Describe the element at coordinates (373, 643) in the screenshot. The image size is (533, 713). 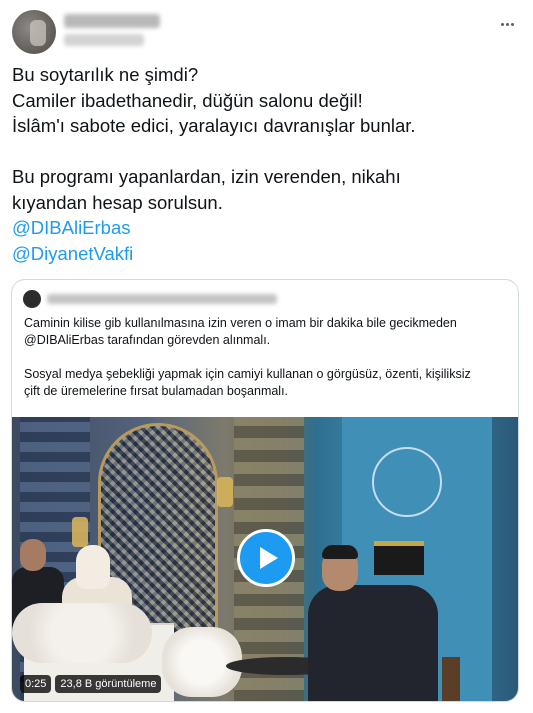
I see `imam-figure` at that location.